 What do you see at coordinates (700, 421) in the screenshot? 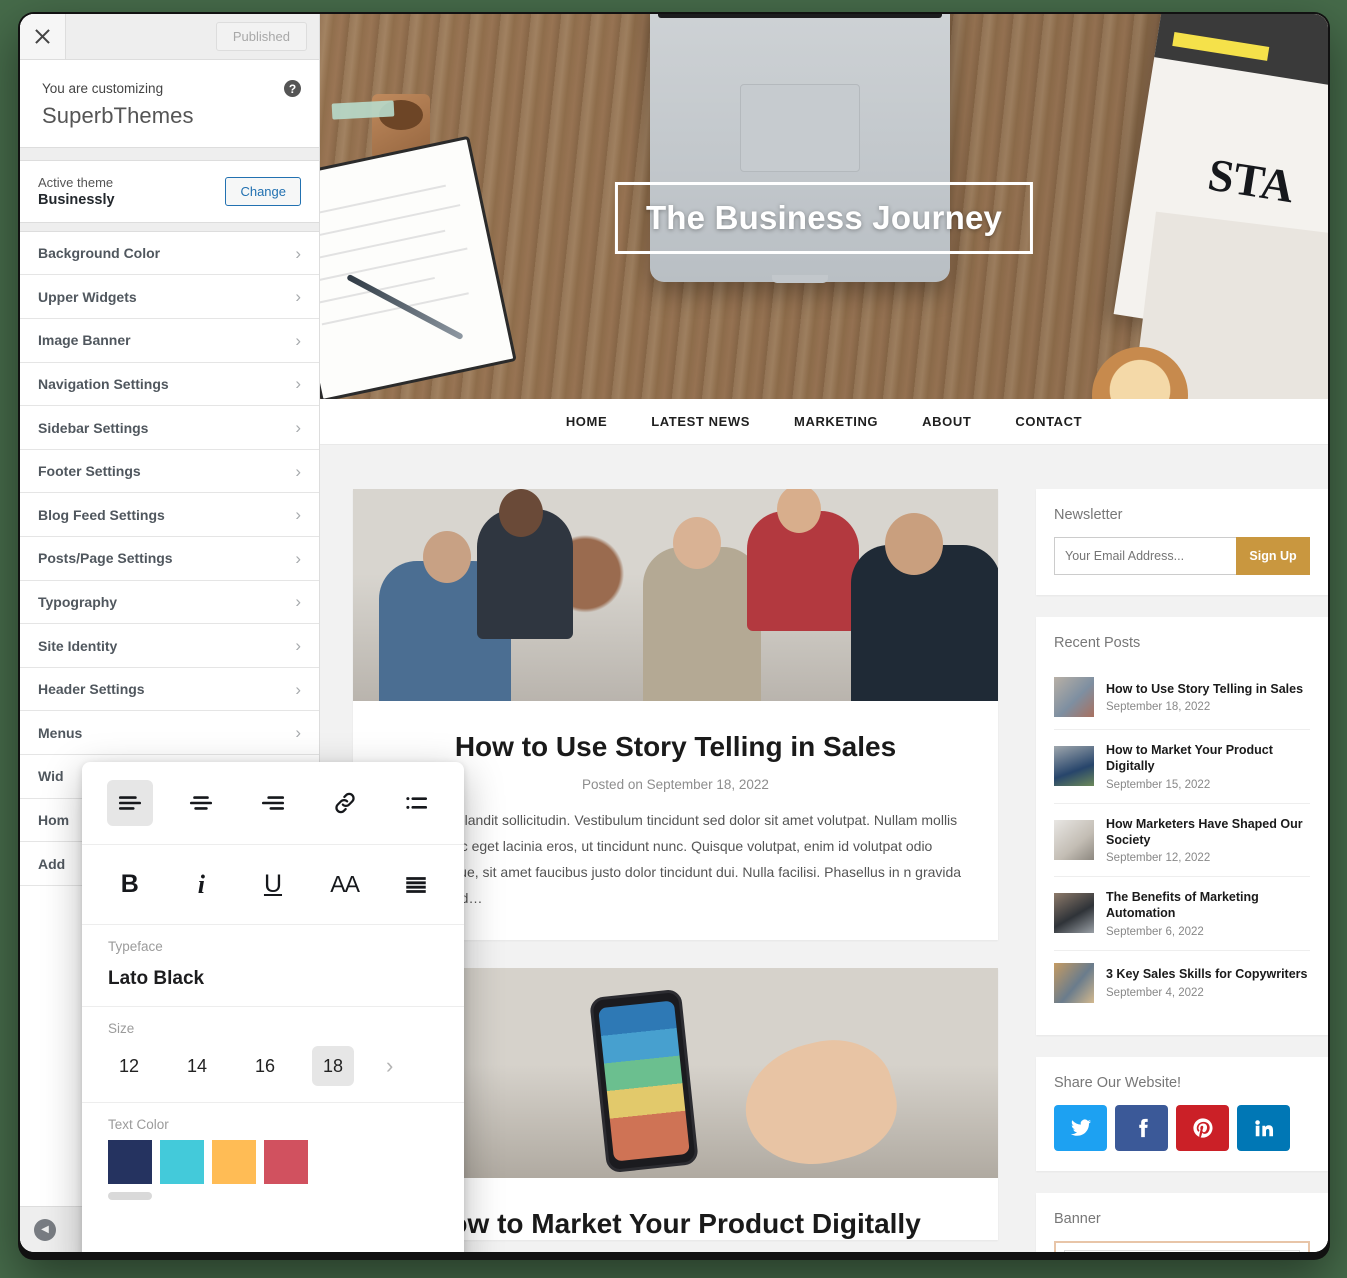
I see `nav-item-latest-news: LATEST NEWS` at bounding box center [700, 421].